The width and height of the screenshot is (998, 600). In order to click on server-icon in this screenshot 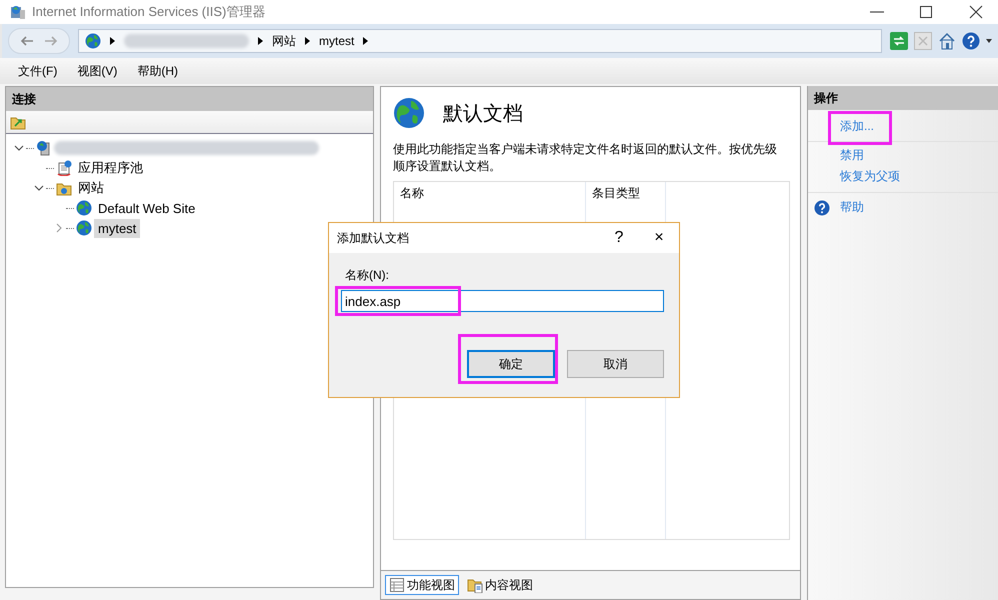, I will do `click(44, 148)`.